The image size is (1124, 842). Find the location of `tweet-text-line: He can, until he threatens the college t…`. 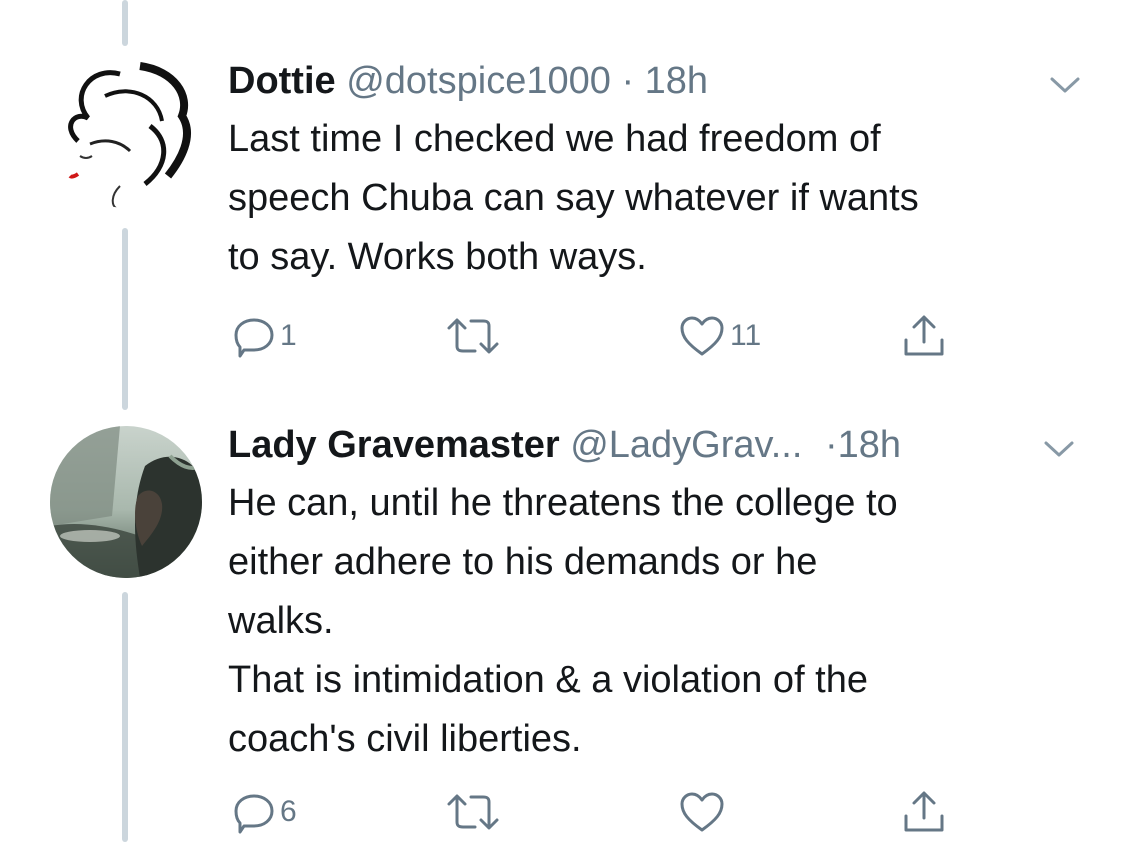

tweet-text-line: He can, until he threatens the college t… is located at coordinates (563, 503).